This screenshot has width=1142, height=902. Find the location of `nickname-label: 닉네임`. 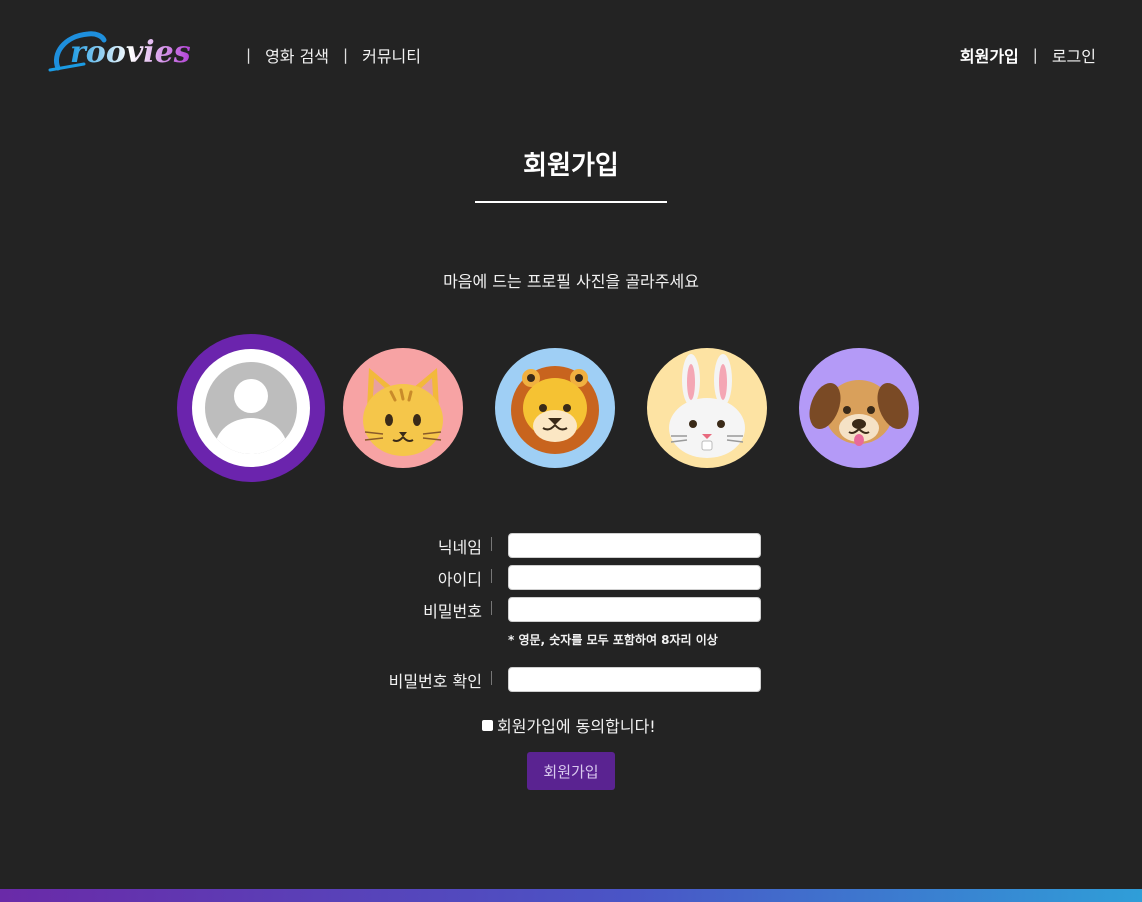

nickname-label: 닉네임 is located at coordinates (459, 547).